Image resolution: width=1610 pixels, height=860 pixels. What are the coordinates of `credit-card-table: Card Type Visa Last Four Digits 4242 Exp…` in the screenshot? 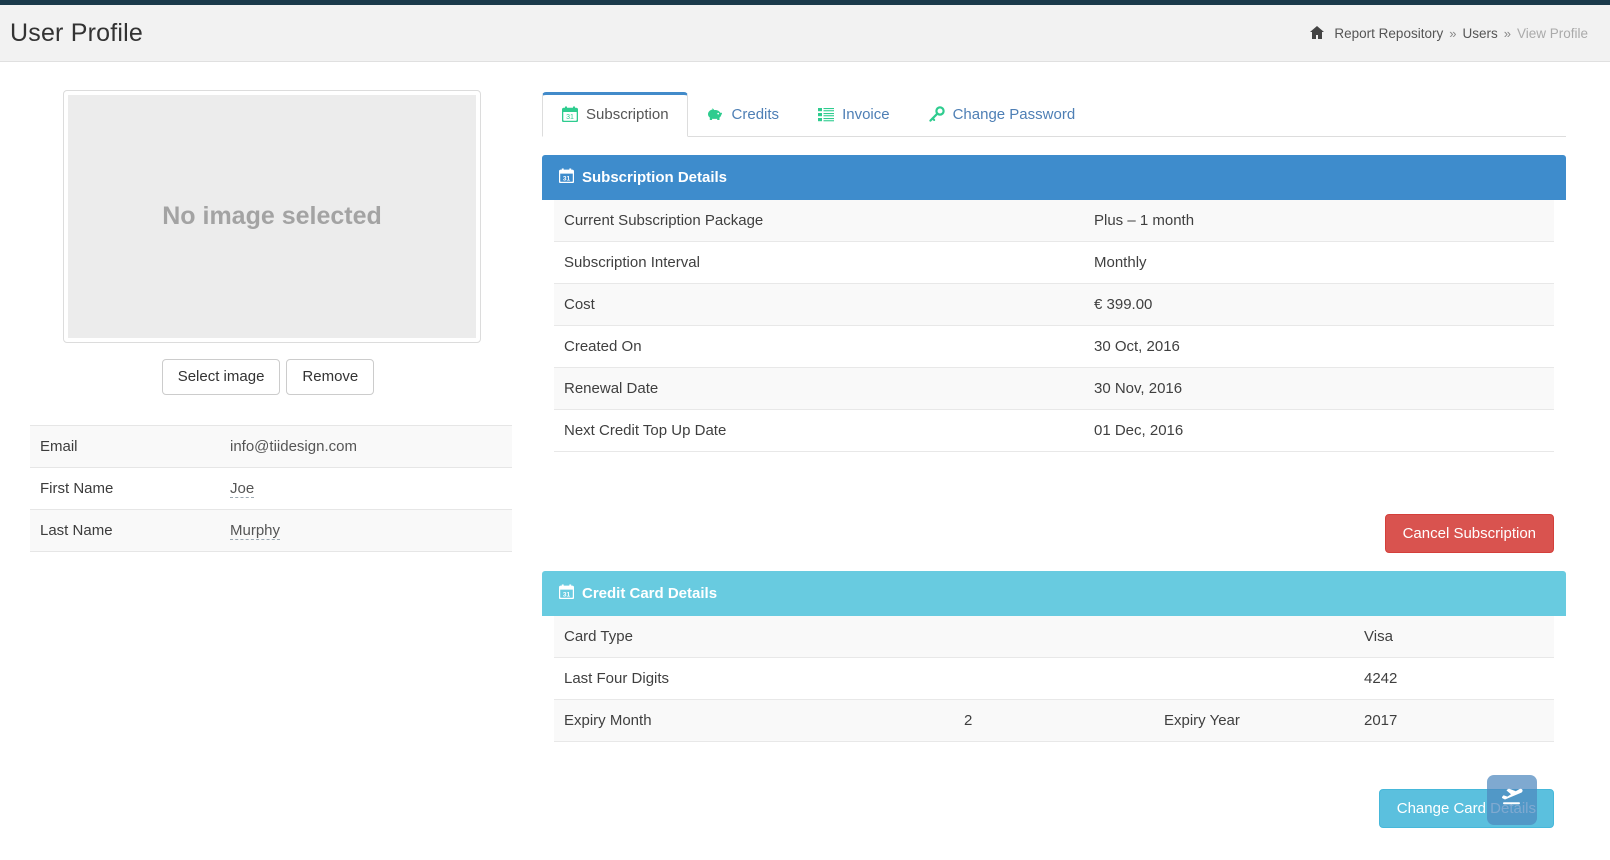 It's located at (1054, 679).